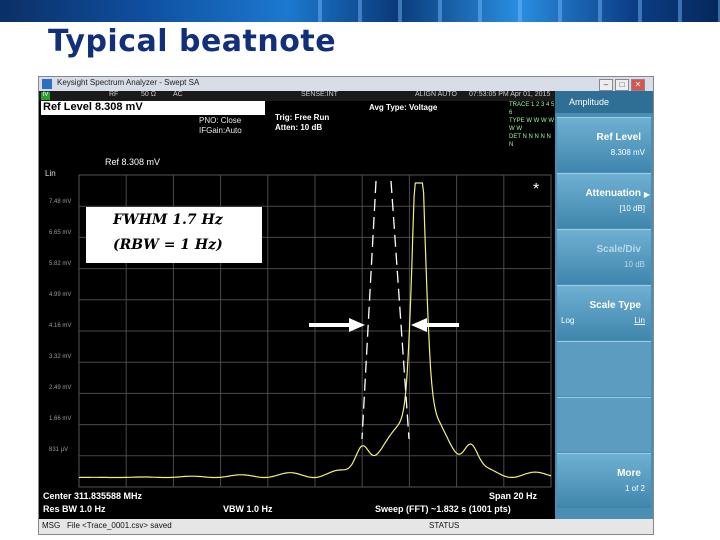 This screenshot has height=540, width=720. Describe the element at coordinates (618, 249) in the screenshot. I see `softkey-label: Scale/Div` at that location.